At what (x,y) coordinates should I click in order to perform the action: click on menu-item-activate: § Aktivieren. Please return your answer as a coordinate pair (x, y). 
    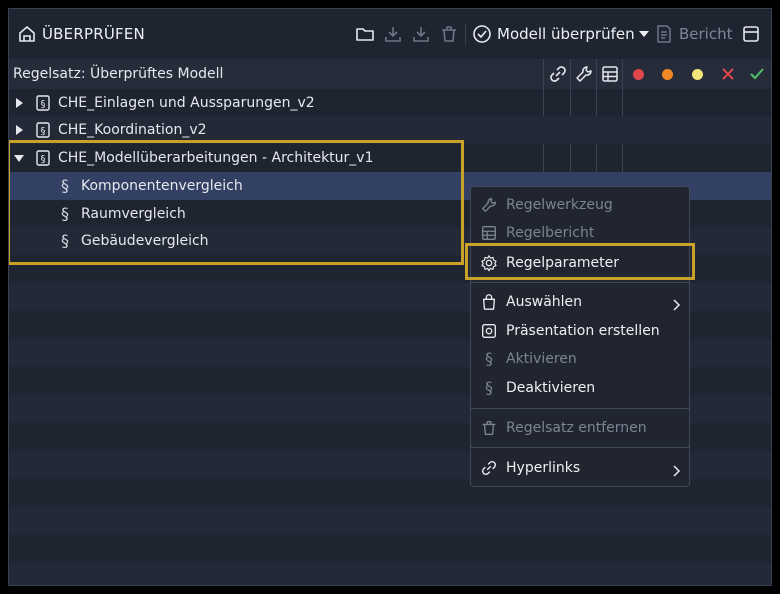
    Looking at the image, I should click on (580, 359).